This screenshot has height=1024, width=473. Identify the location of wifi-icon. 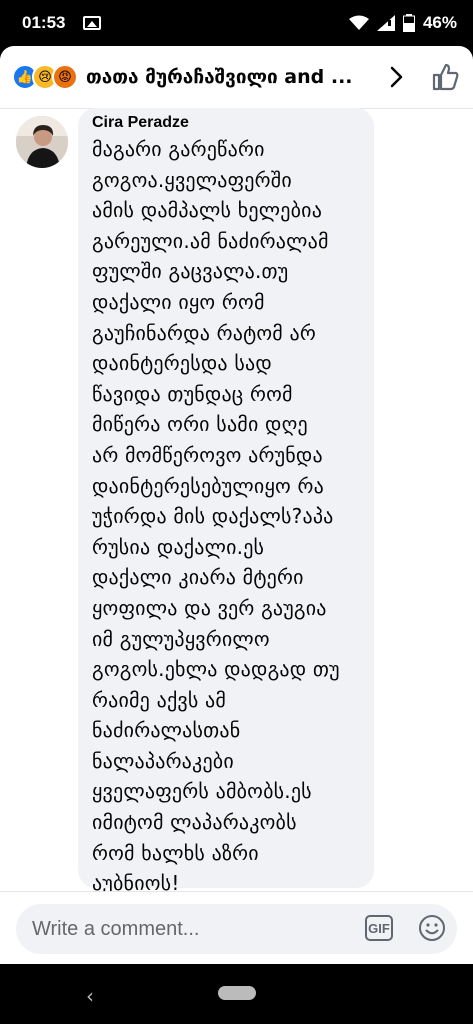
(358, 22).